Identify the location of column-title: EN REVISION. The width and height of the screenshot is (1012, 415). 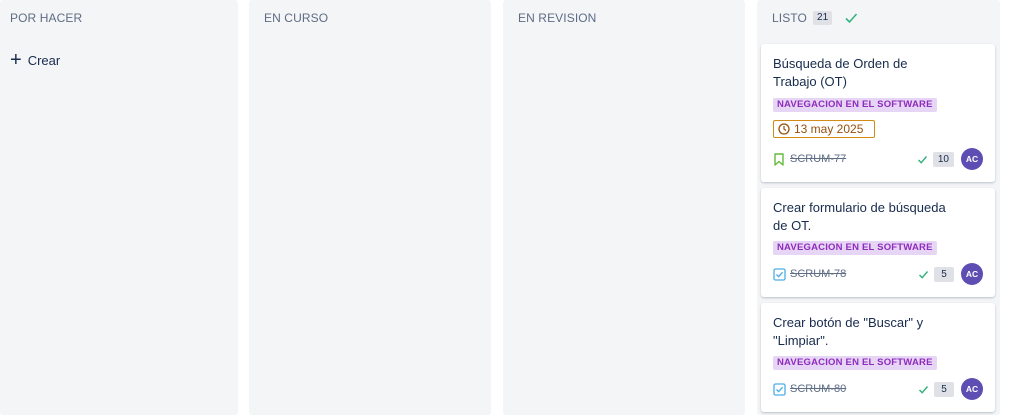
(557, 18).